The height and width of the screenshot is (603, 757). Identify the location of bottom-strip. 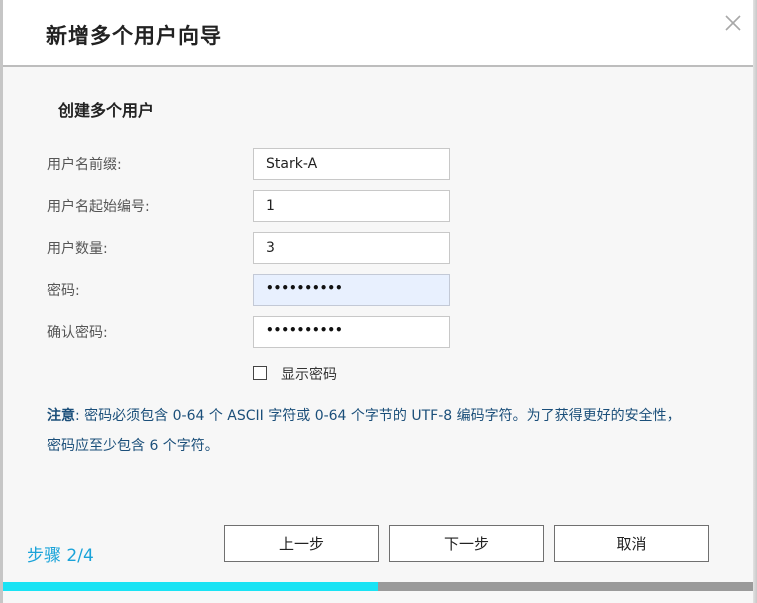
(378, 597).